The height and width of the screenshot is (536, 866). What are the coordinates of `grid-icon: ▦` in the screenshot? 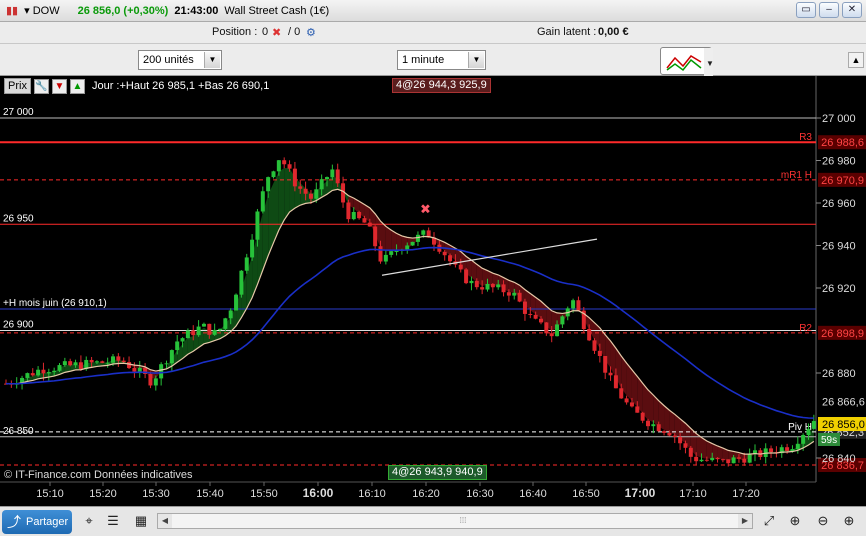 It's located at (141, 521).